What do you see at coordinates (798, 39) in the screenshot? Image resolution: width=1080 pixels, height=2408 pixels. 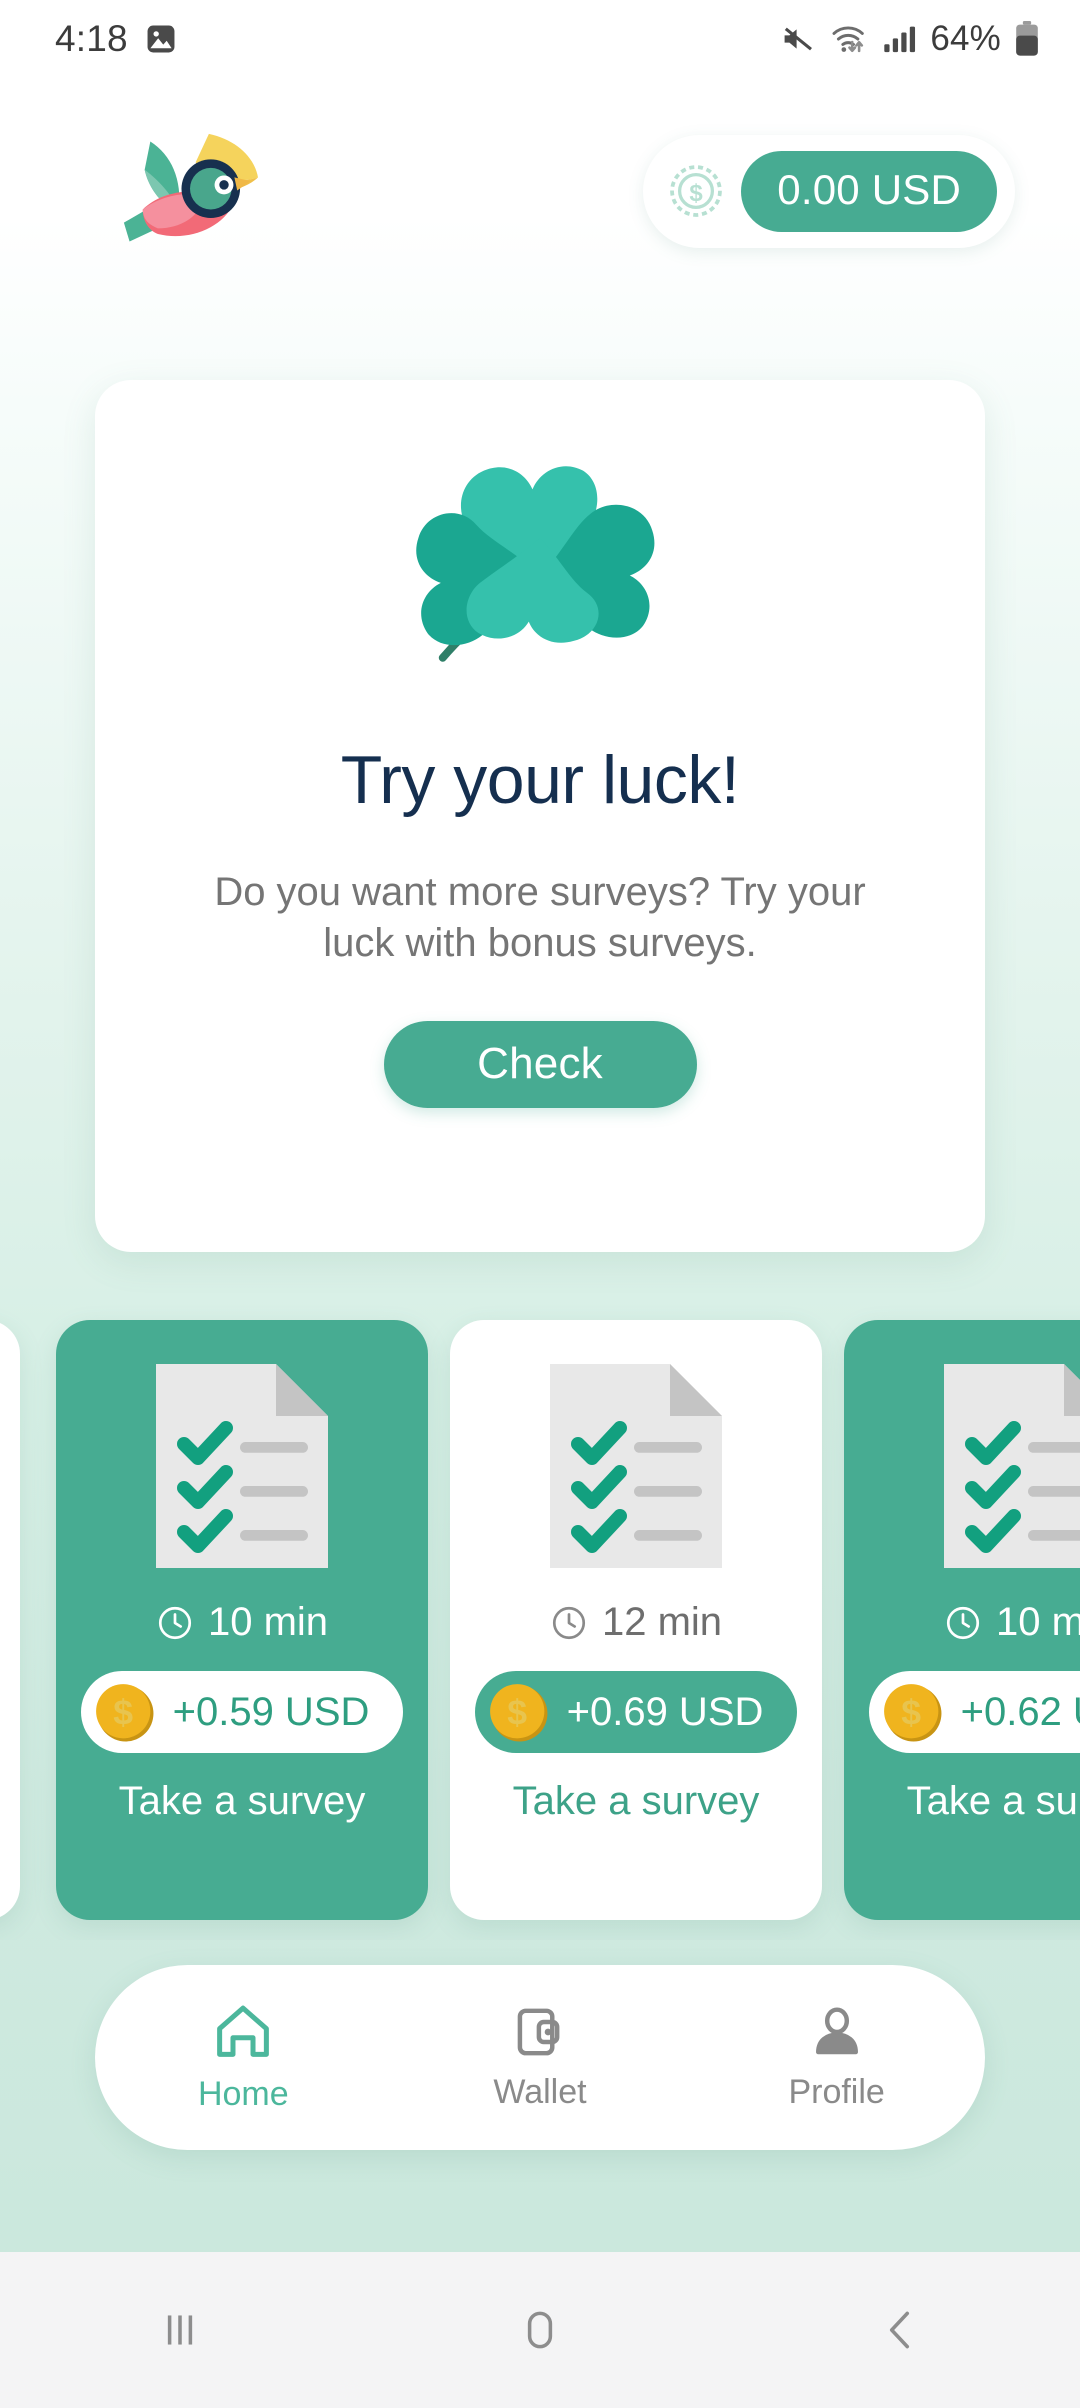 I see `mute-icon` at bounding box center [798, 39].